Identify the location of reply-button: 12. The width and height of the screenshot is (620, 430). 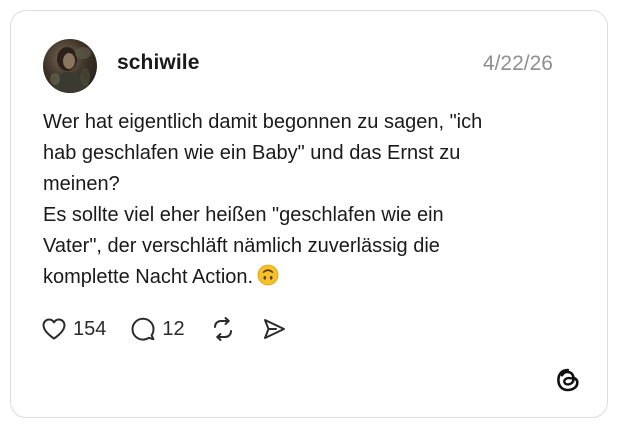
(157, 329).